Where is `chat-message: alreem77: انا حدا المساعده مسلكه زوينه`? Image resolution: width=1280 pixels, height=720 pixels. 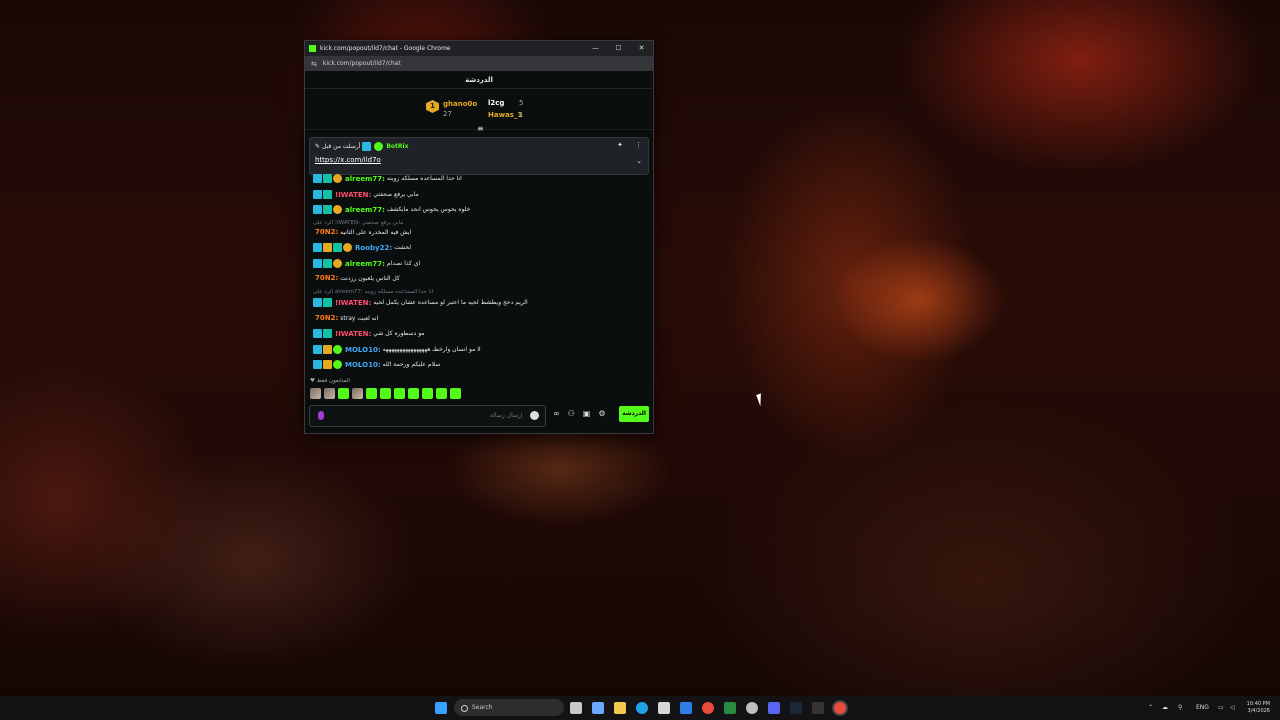
chat-message: alreem77: انا حدا المساعده مسلكه زوينه is located at coordinates (387, 178).